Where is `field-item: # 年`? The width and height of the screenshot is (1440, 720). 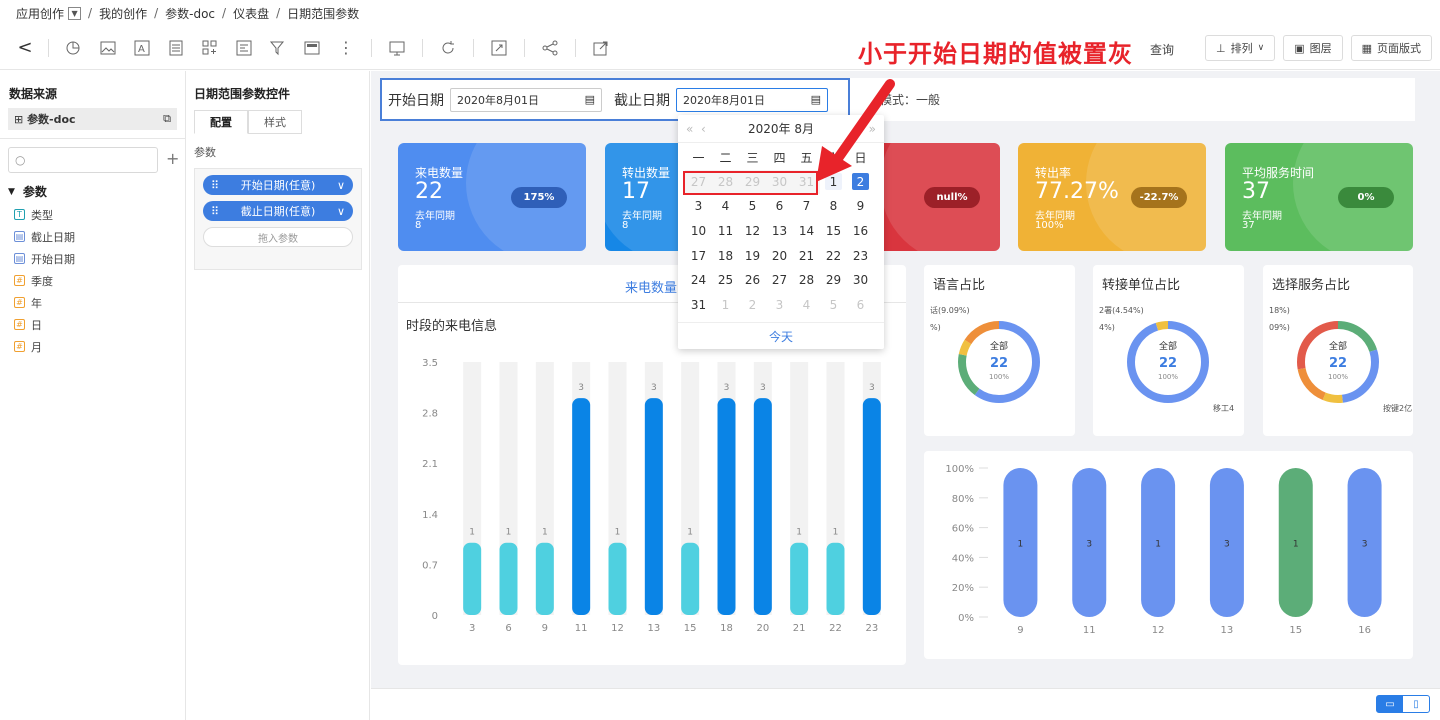
field-item: # 年 is located at coordinates (99, 302).